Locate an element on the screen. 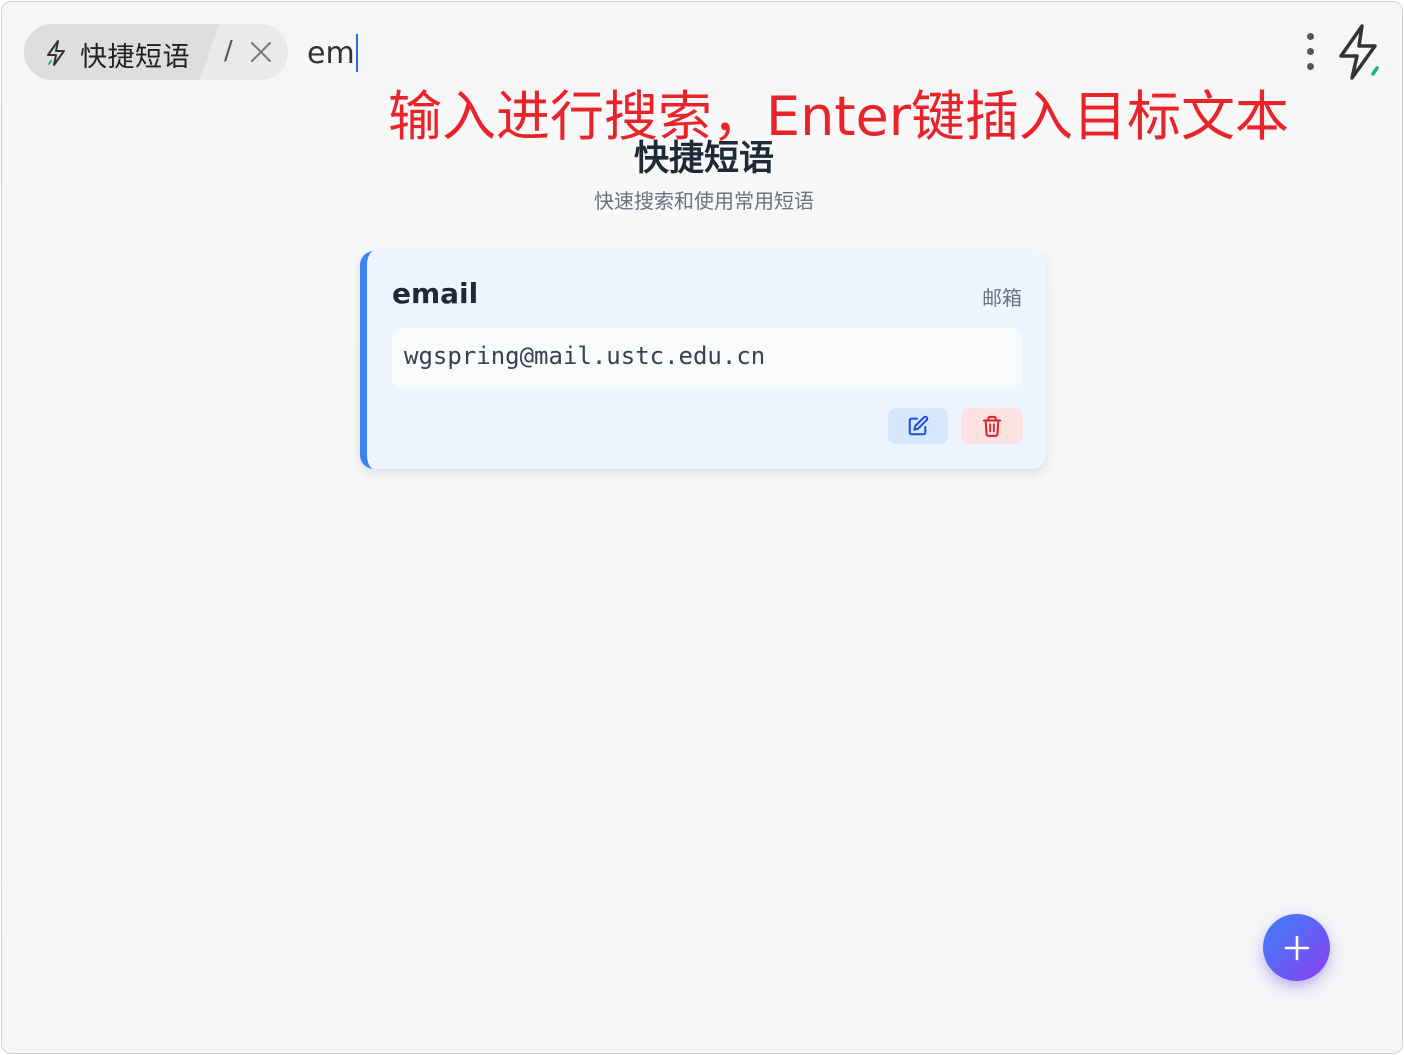  plugin-chip: 快捷短语 / is located at coordinates (156, 52).